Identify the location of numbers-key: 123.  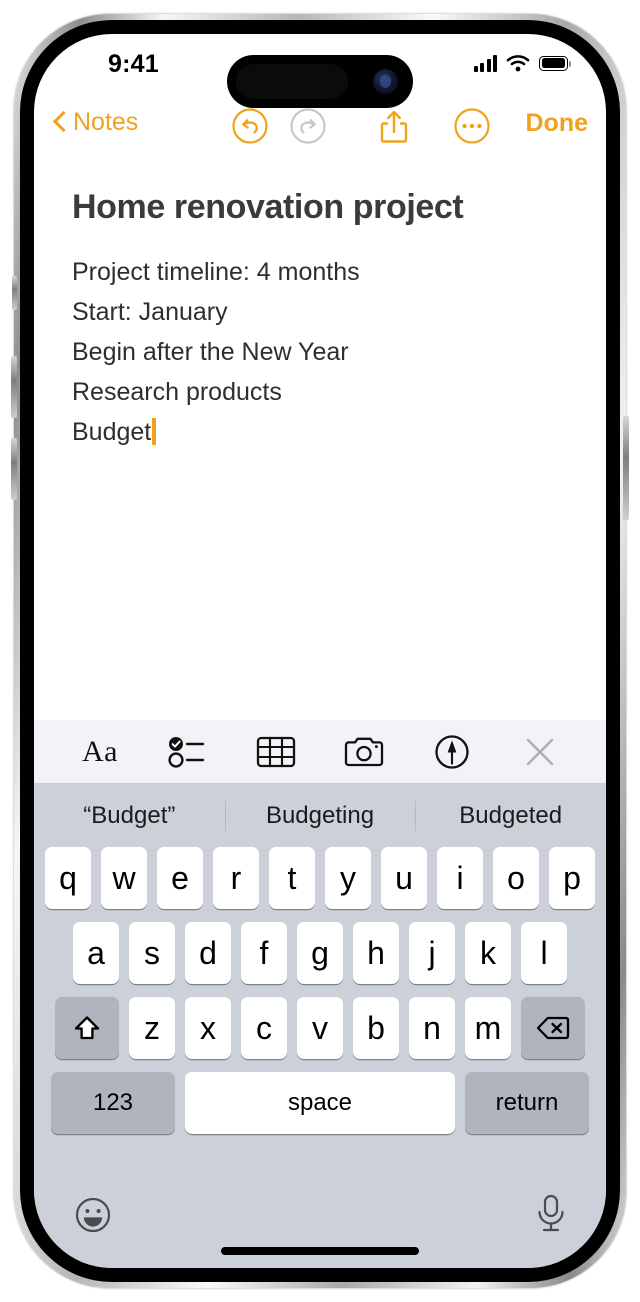
(113, 1103).